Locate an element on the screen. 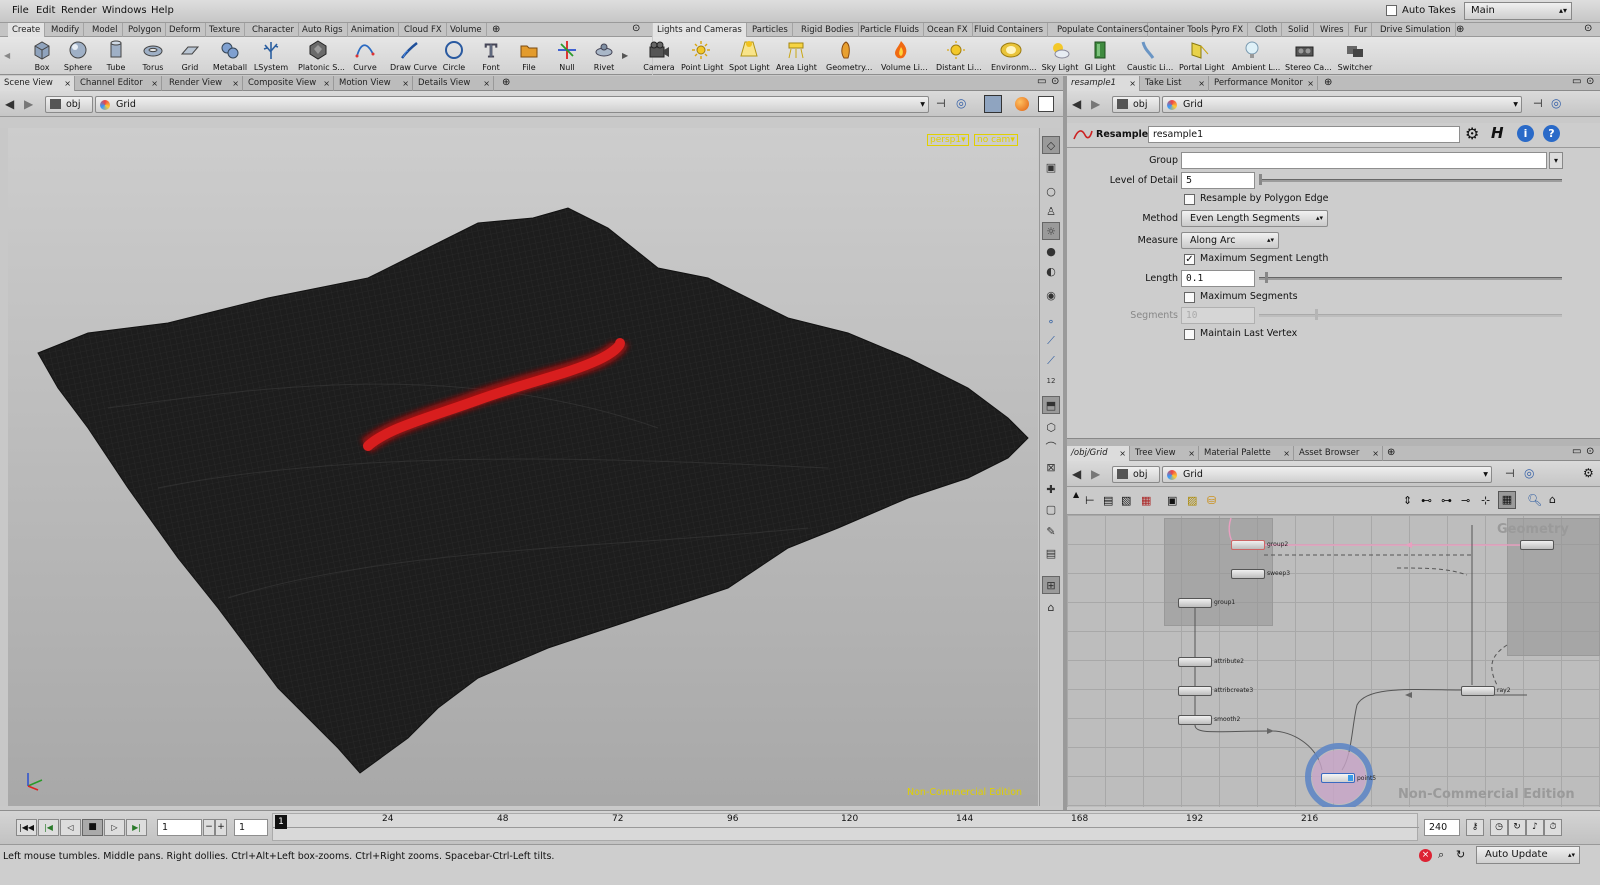  node-smooth2 is located at coordinates (1195, 720).